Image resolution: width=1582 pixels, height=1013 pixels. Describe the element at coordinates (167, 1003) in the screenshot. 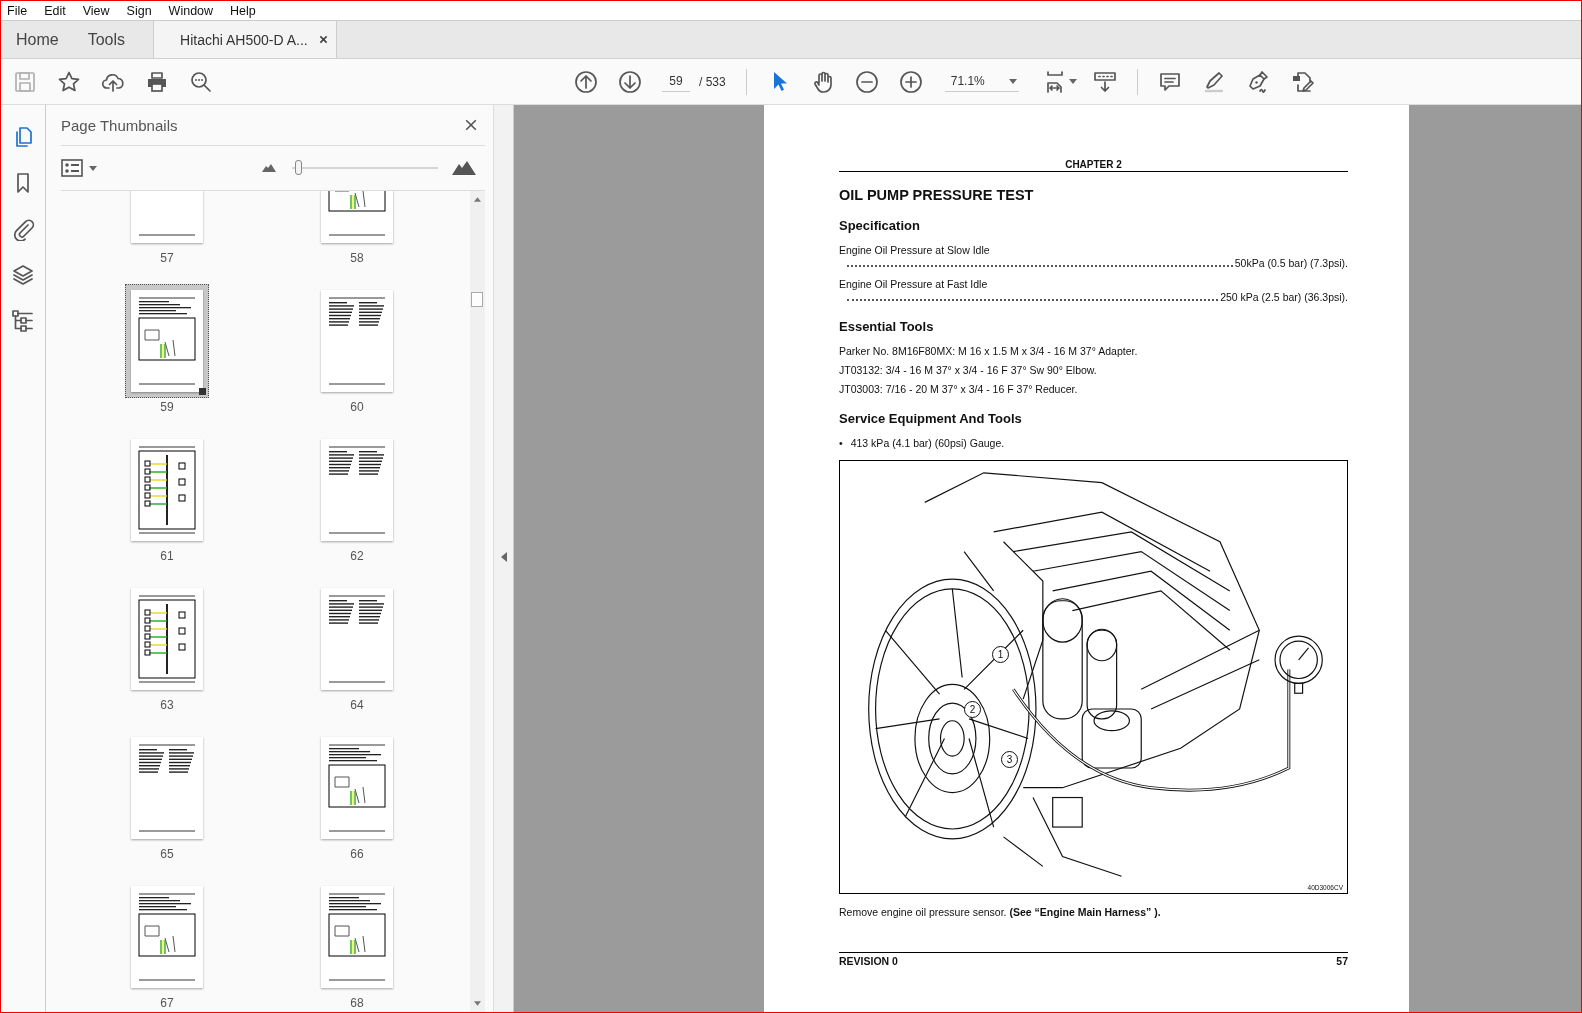

I see `page-number-label: 67` at that location.